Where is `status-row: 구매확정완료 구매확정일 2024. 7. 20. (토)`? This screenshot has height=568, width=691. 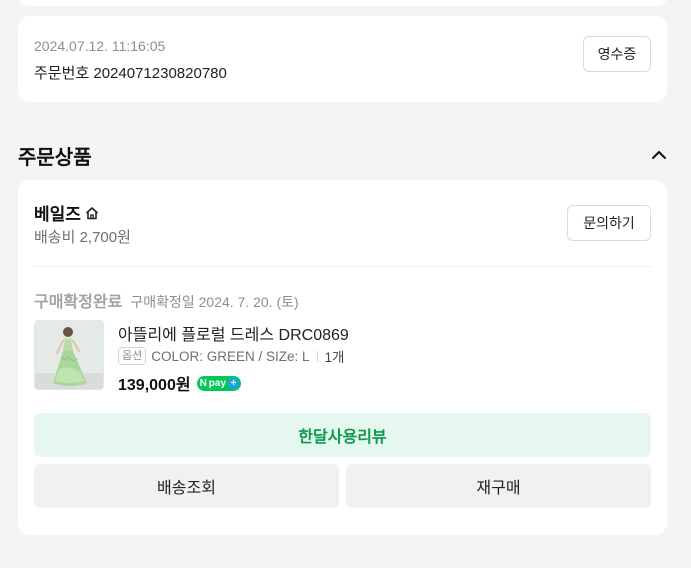
status-row: 구매확정완료 구매확정일 2024. 7. 20. (토) is located at coordinates (166, 300).